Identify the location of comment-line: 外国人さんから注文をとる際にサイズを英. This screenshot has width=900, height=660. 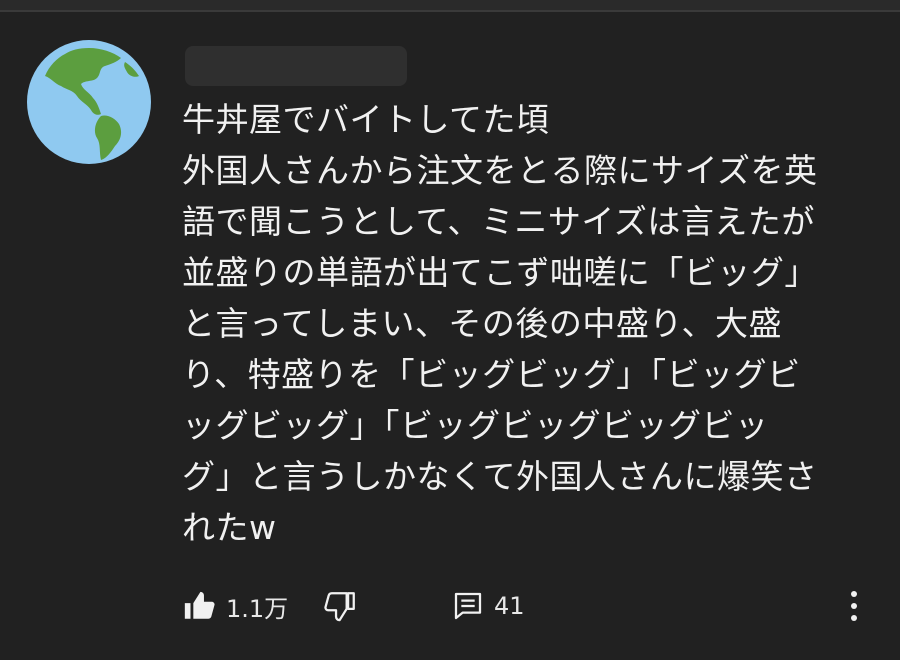
(500, 170).